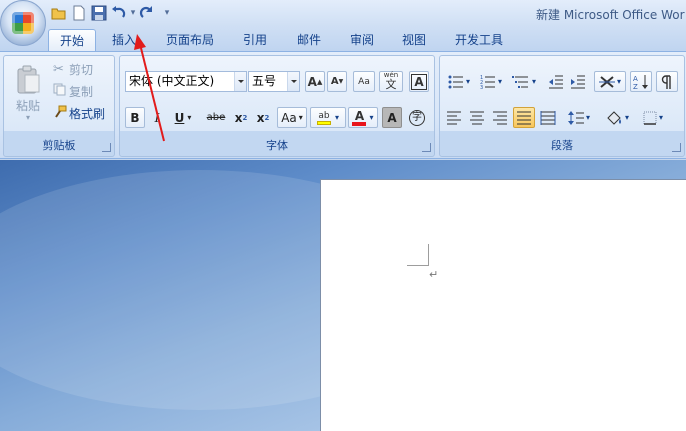 This screenshot has height=431, width=686. I want to click on text-highlight-button: ab ▾, so click(328, 117).